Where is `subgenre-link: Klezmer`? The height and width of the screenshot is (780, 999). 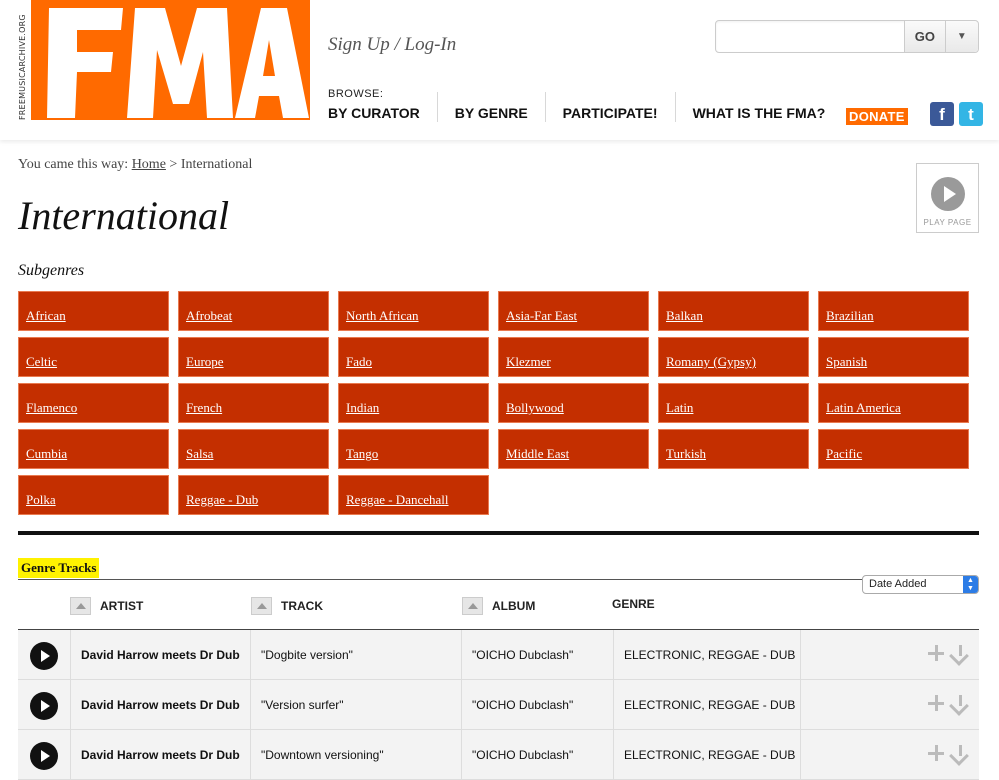
subgenre-link: Klezmer is located at coordinates (528, 362).